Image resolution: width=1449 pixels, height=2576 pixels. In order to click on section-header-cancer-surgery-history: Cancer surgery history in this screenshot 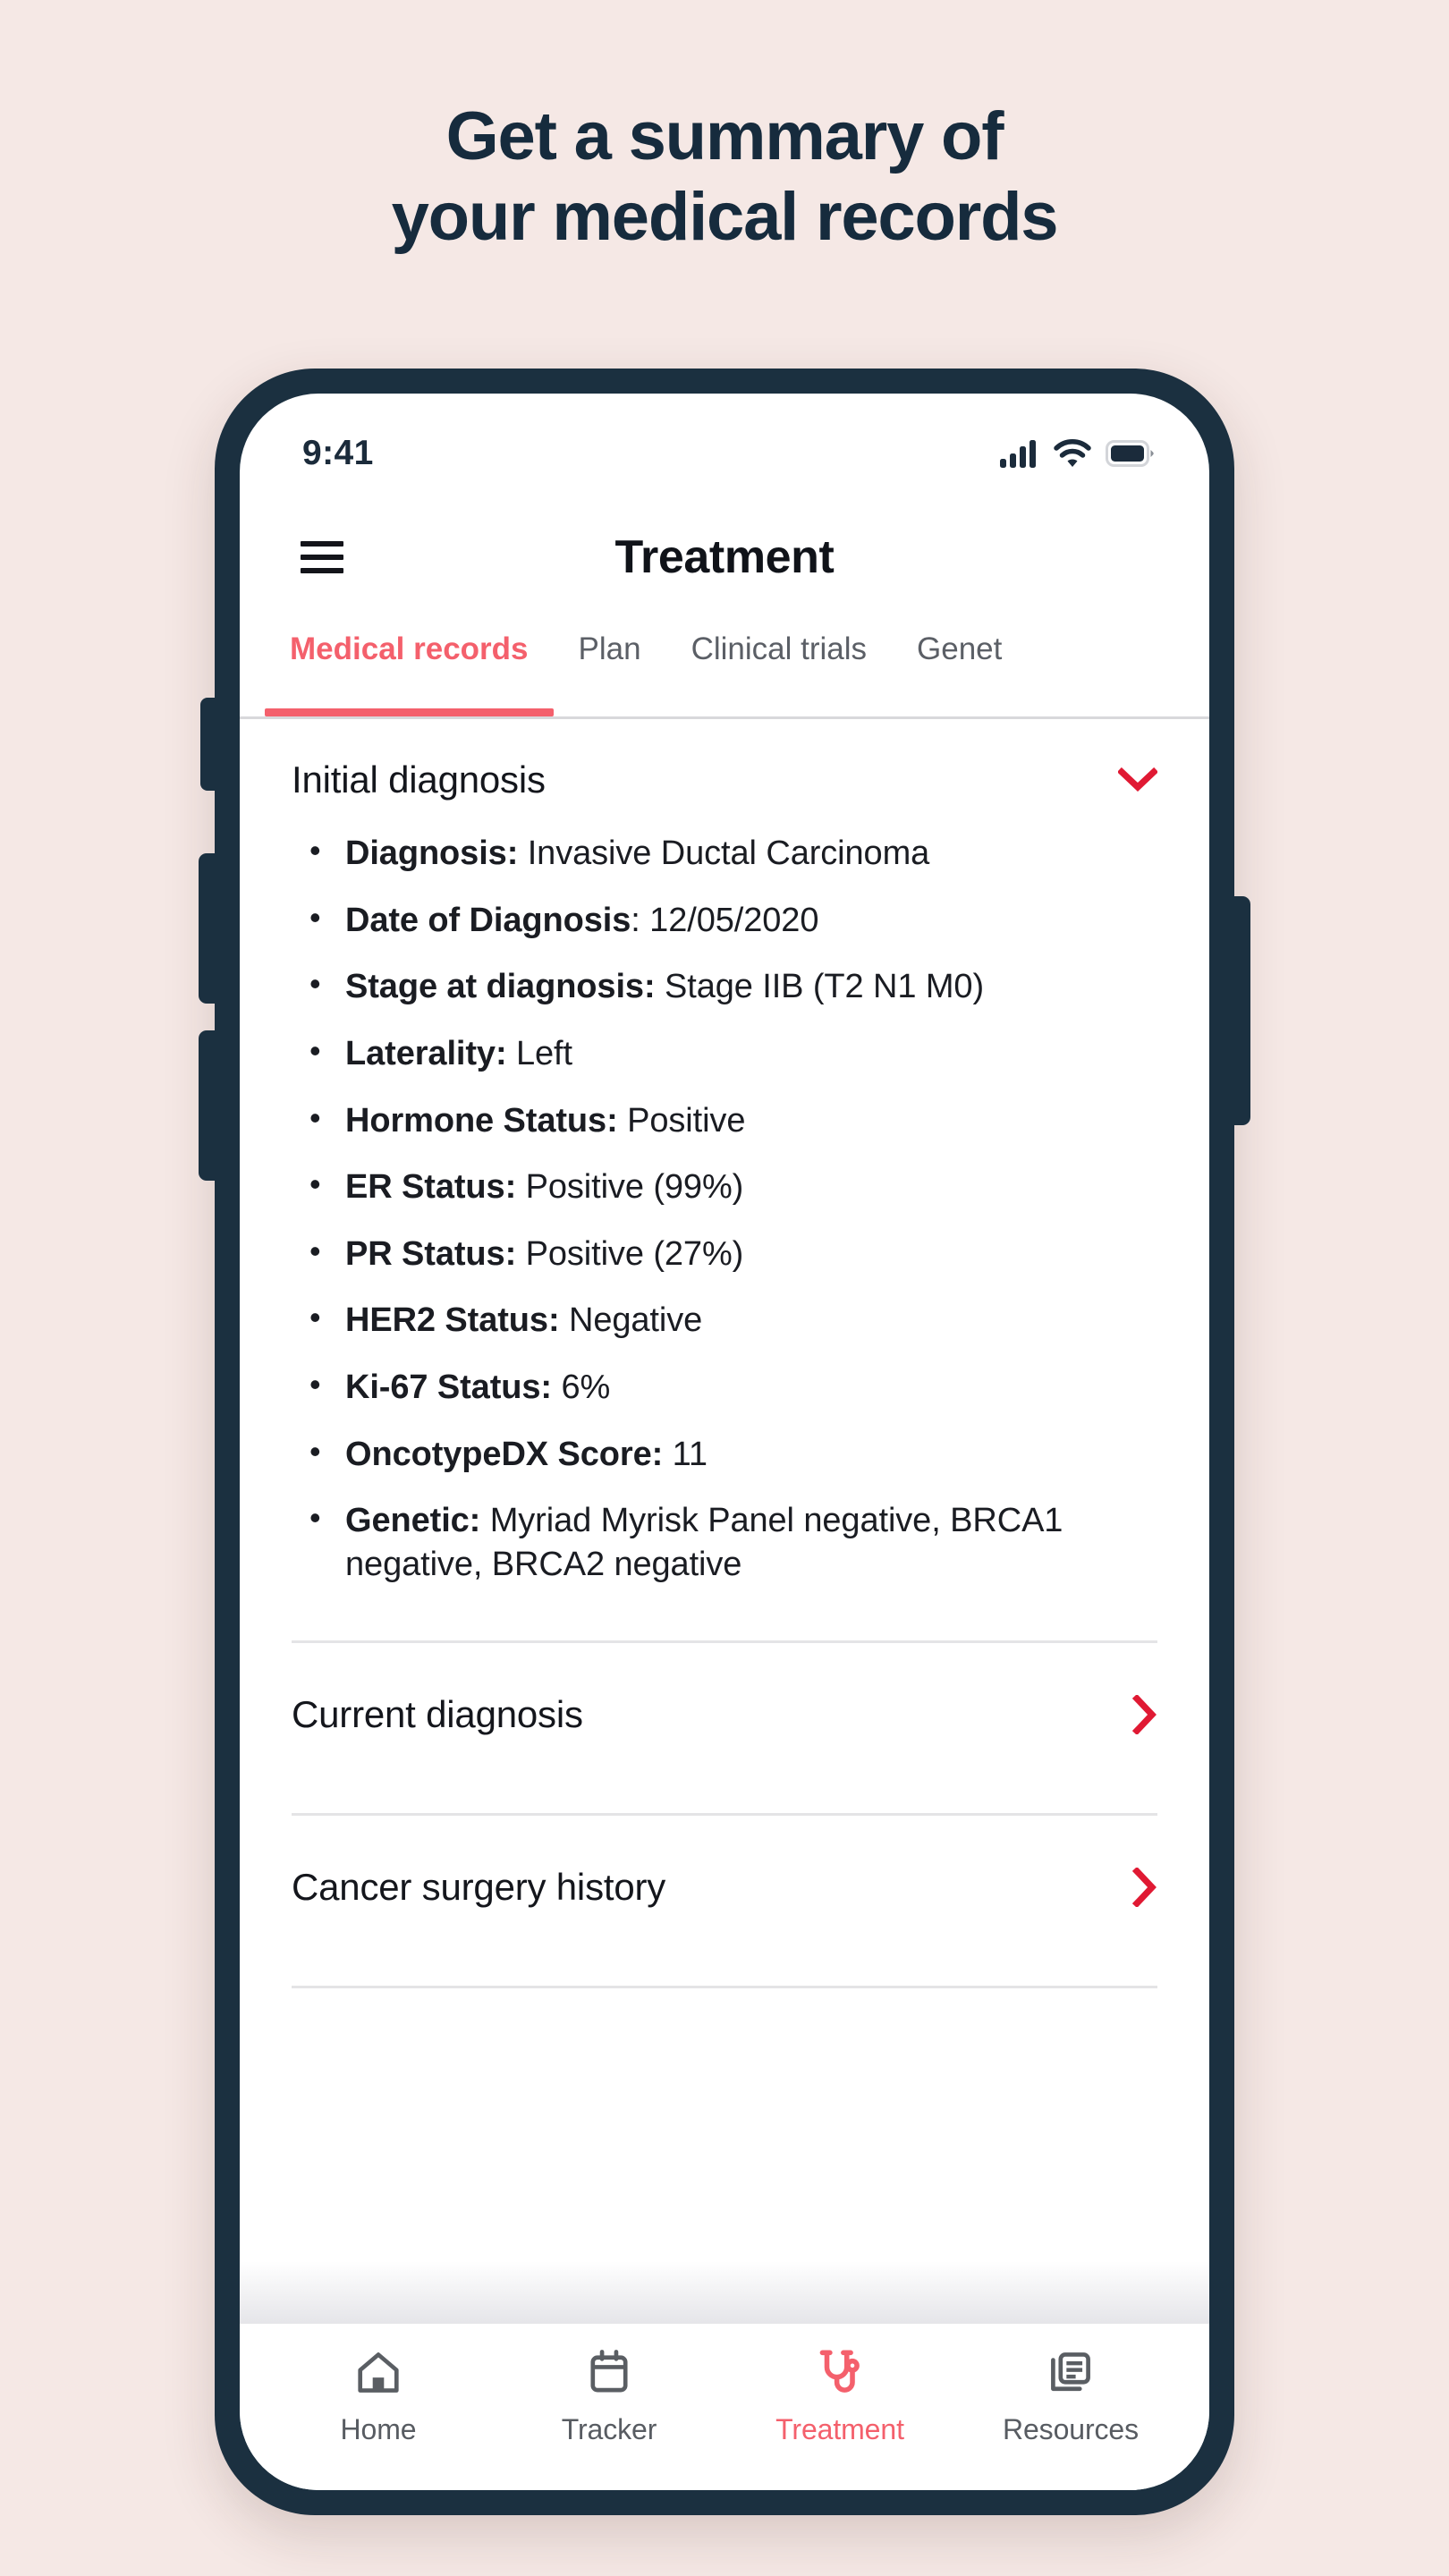, I will do `click(724, 1887)`.